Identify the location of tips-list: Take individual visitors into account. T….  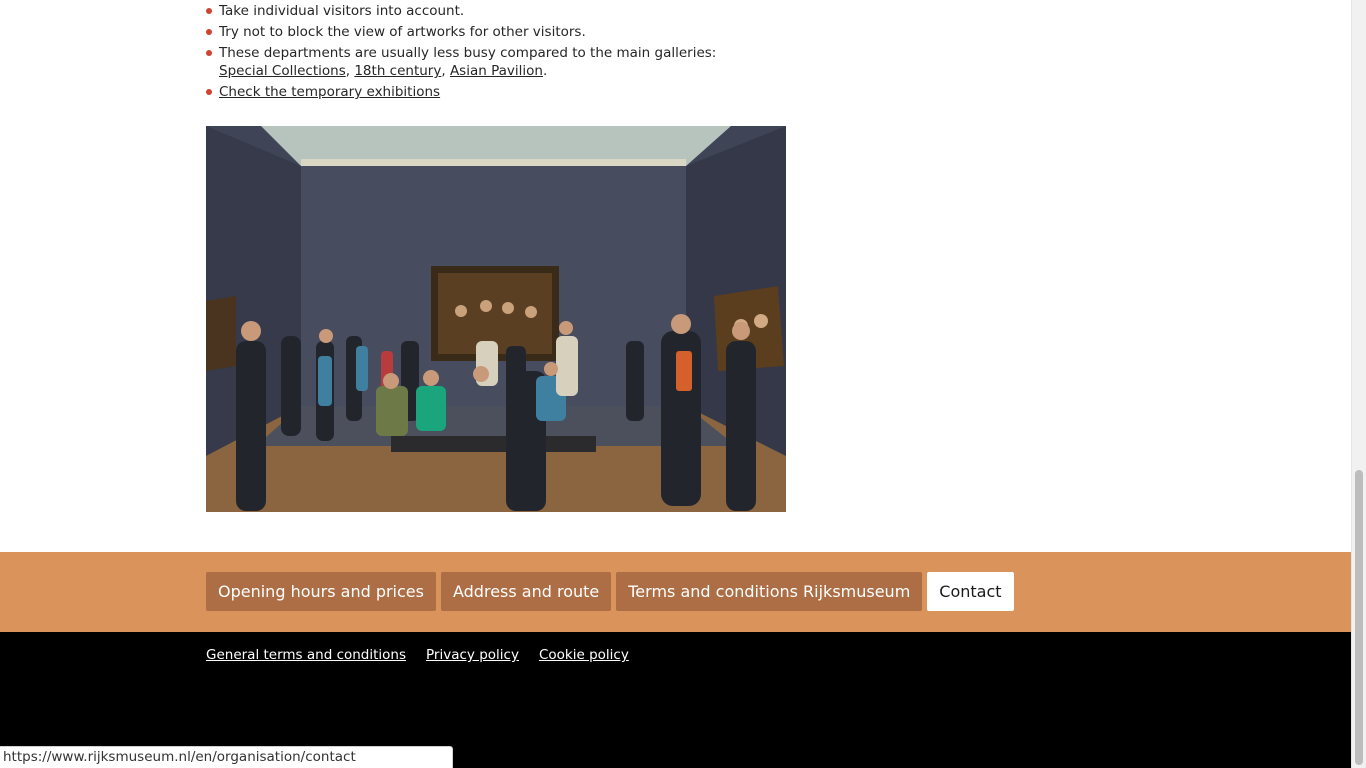
(475, 53).